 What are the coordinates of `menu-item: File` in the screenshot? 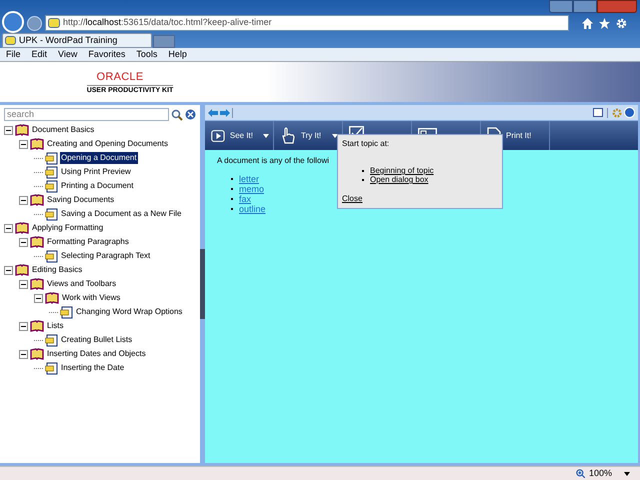 It's located at (13, 55).